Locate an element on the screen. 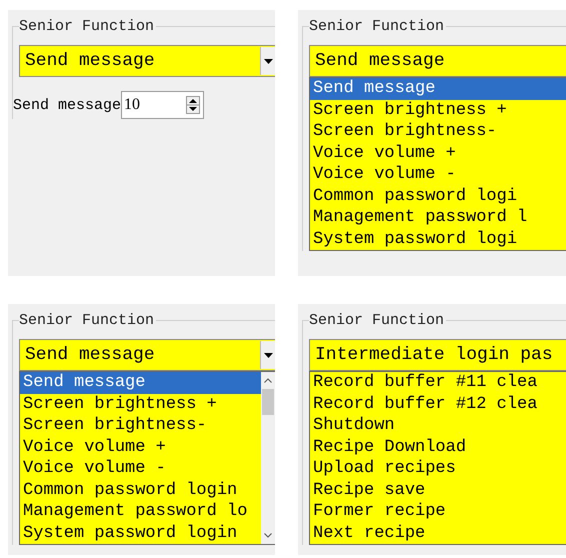 The width and height of the screenshot is (566, 558). list-option: System password logi is located at coordinates (438, 239).